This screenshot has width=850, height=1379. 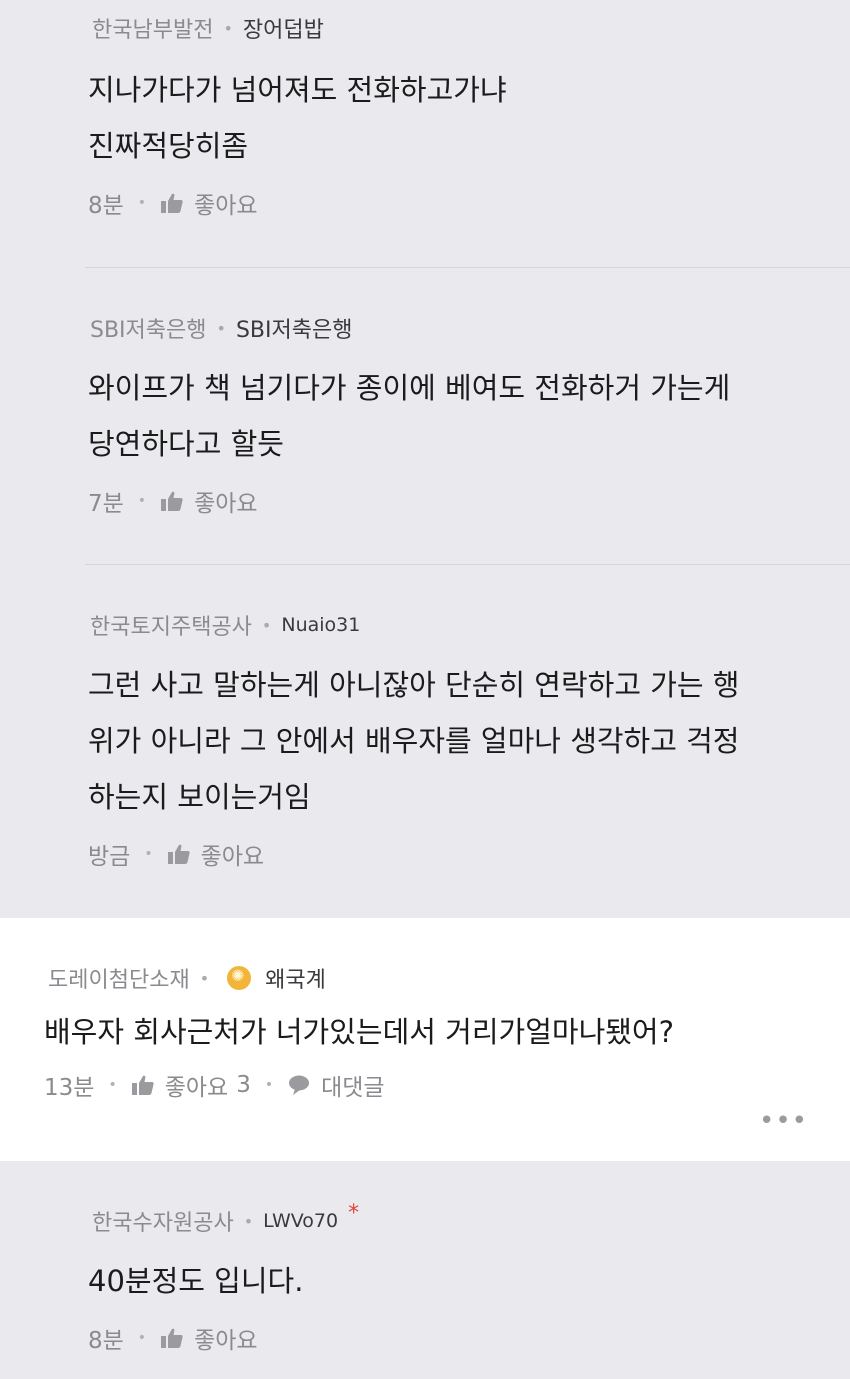 What do you see at coordinates (148, 328) in the screenshot?
I see `company-name: SBI저축은행` at bounding box center [148, 328].